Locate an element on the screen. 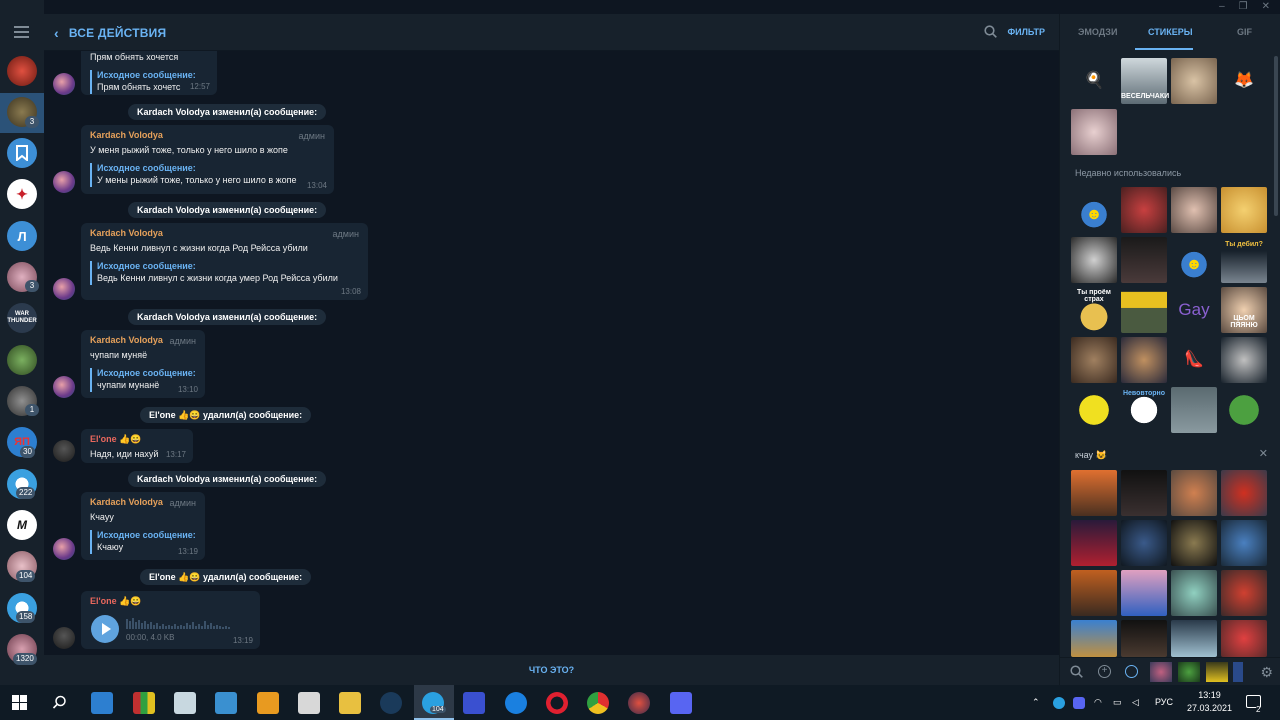 The height and width of the screenshot is (720, 1280). tray-chevron-icon: ⌃ is located at coordinates (1036, 702).